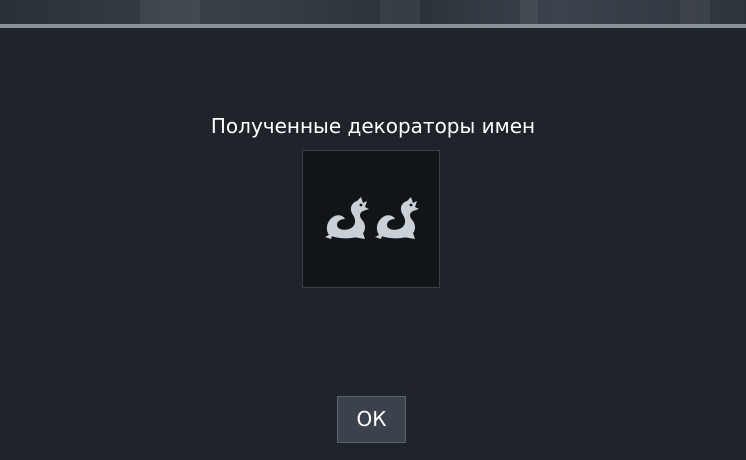 This screenshot has width=746, height=460. I want to click on dialog-title: Полученные декораторы имен, so click(373, 126).